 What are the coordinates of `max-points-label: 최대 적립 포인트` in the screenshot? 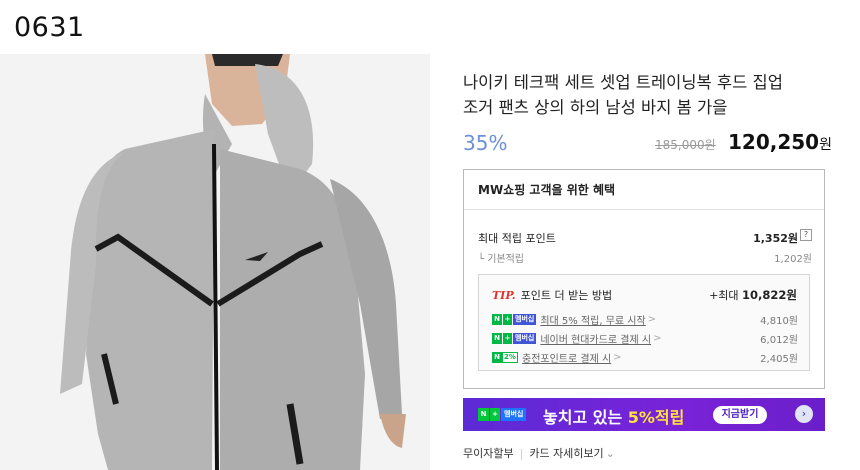 It's located at (517, 238).